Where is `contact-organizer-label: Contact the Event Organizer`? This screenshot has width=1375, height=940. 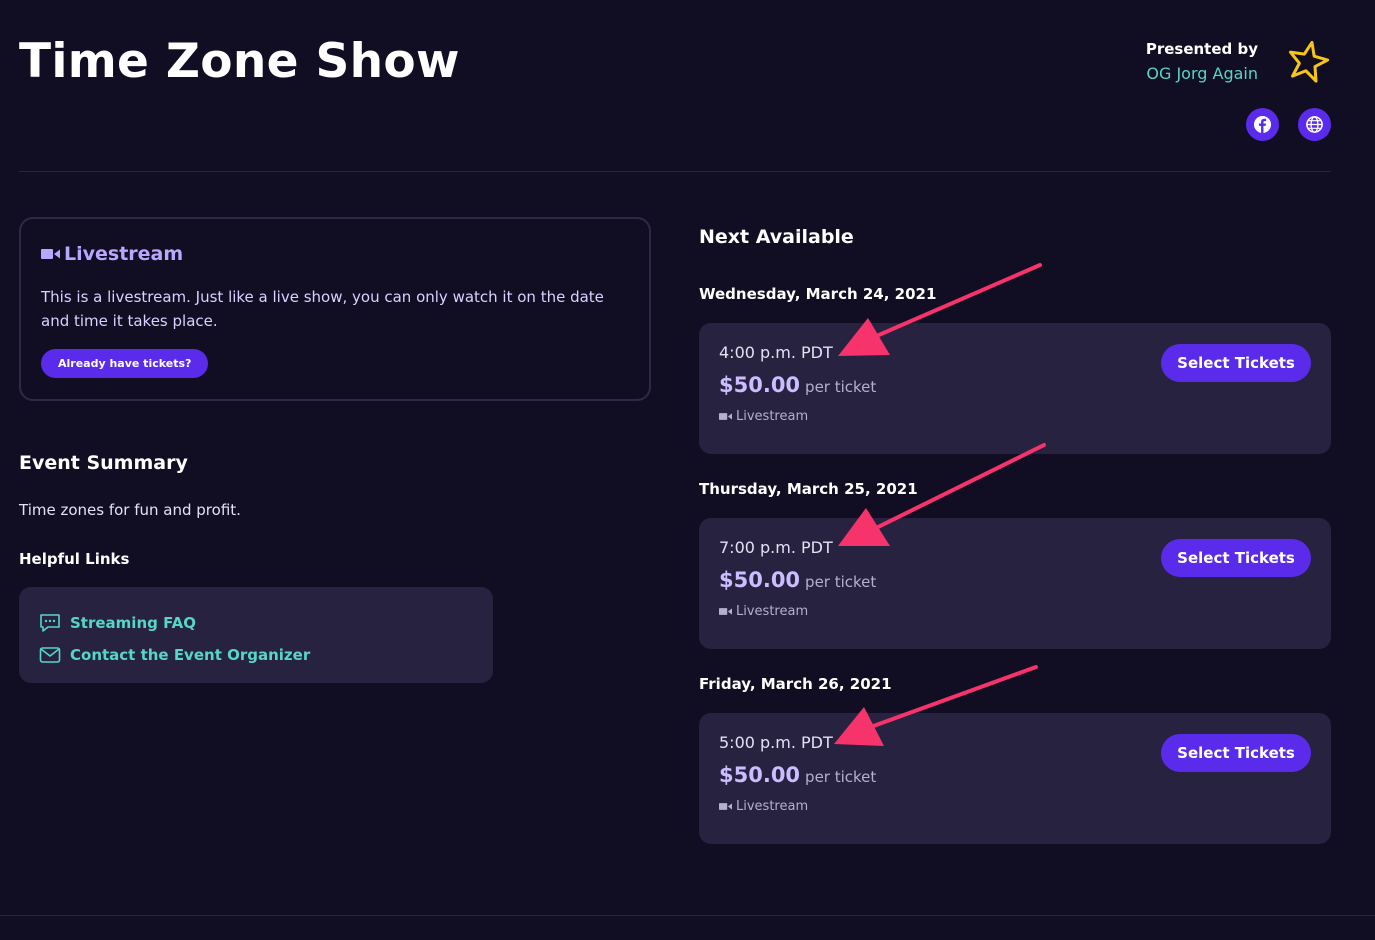
contact-organizer-label: Contact the Event Organizer is located at coordinates (190, 655).